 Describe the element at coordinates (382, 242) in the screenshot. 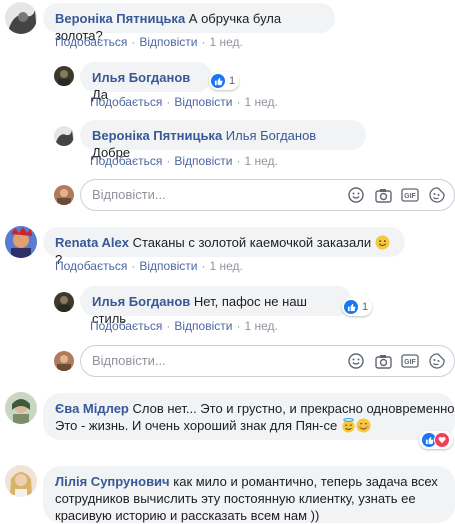

I see `smile-emoji-icon` at that location.